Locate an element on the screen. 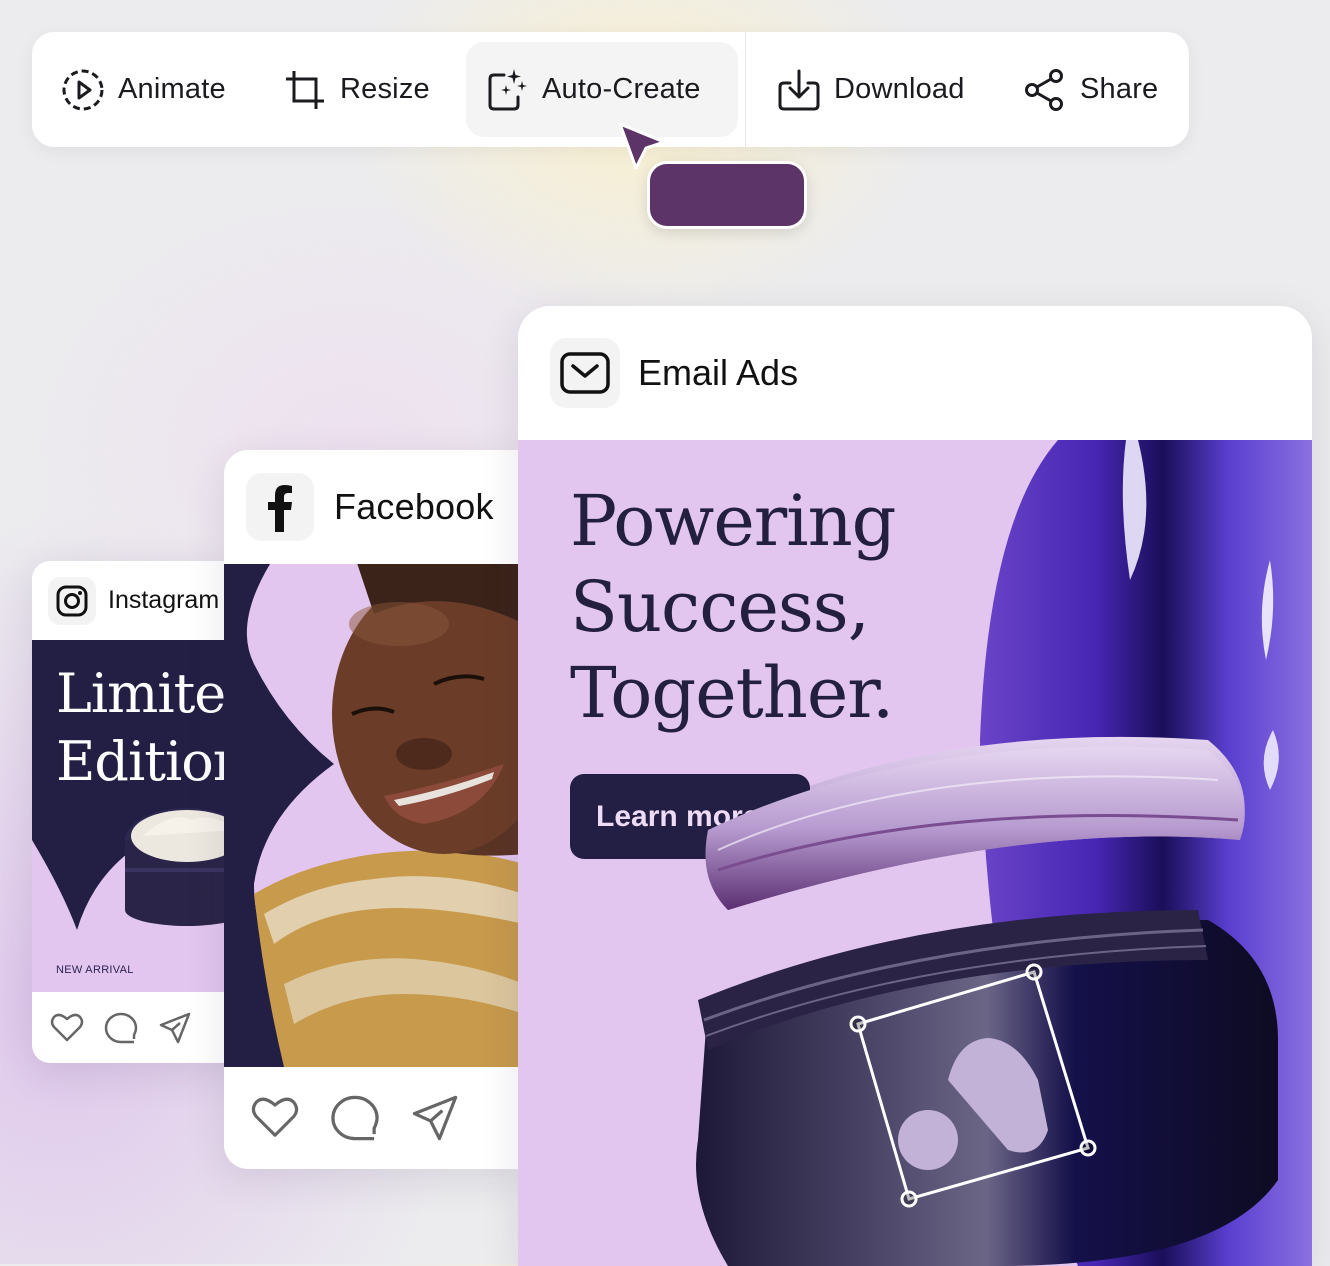 The image size is (1330, 1266). email-headline-line-1: Powering is located at coordinates (733, 521).